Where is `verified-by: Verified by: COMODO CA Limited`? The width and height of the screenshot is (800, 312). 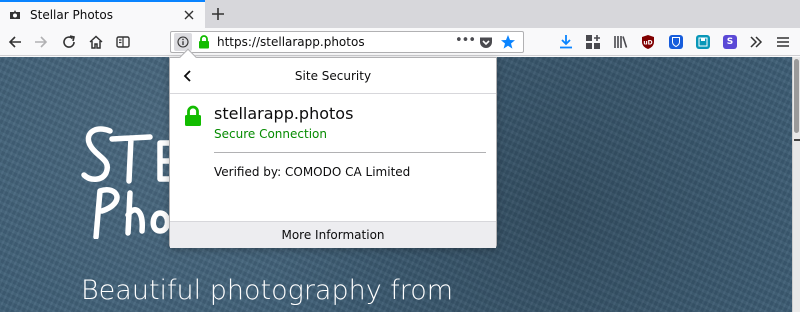
verified-by: Verified by: COMODO CA Limited is located at coordinates (312, 172).